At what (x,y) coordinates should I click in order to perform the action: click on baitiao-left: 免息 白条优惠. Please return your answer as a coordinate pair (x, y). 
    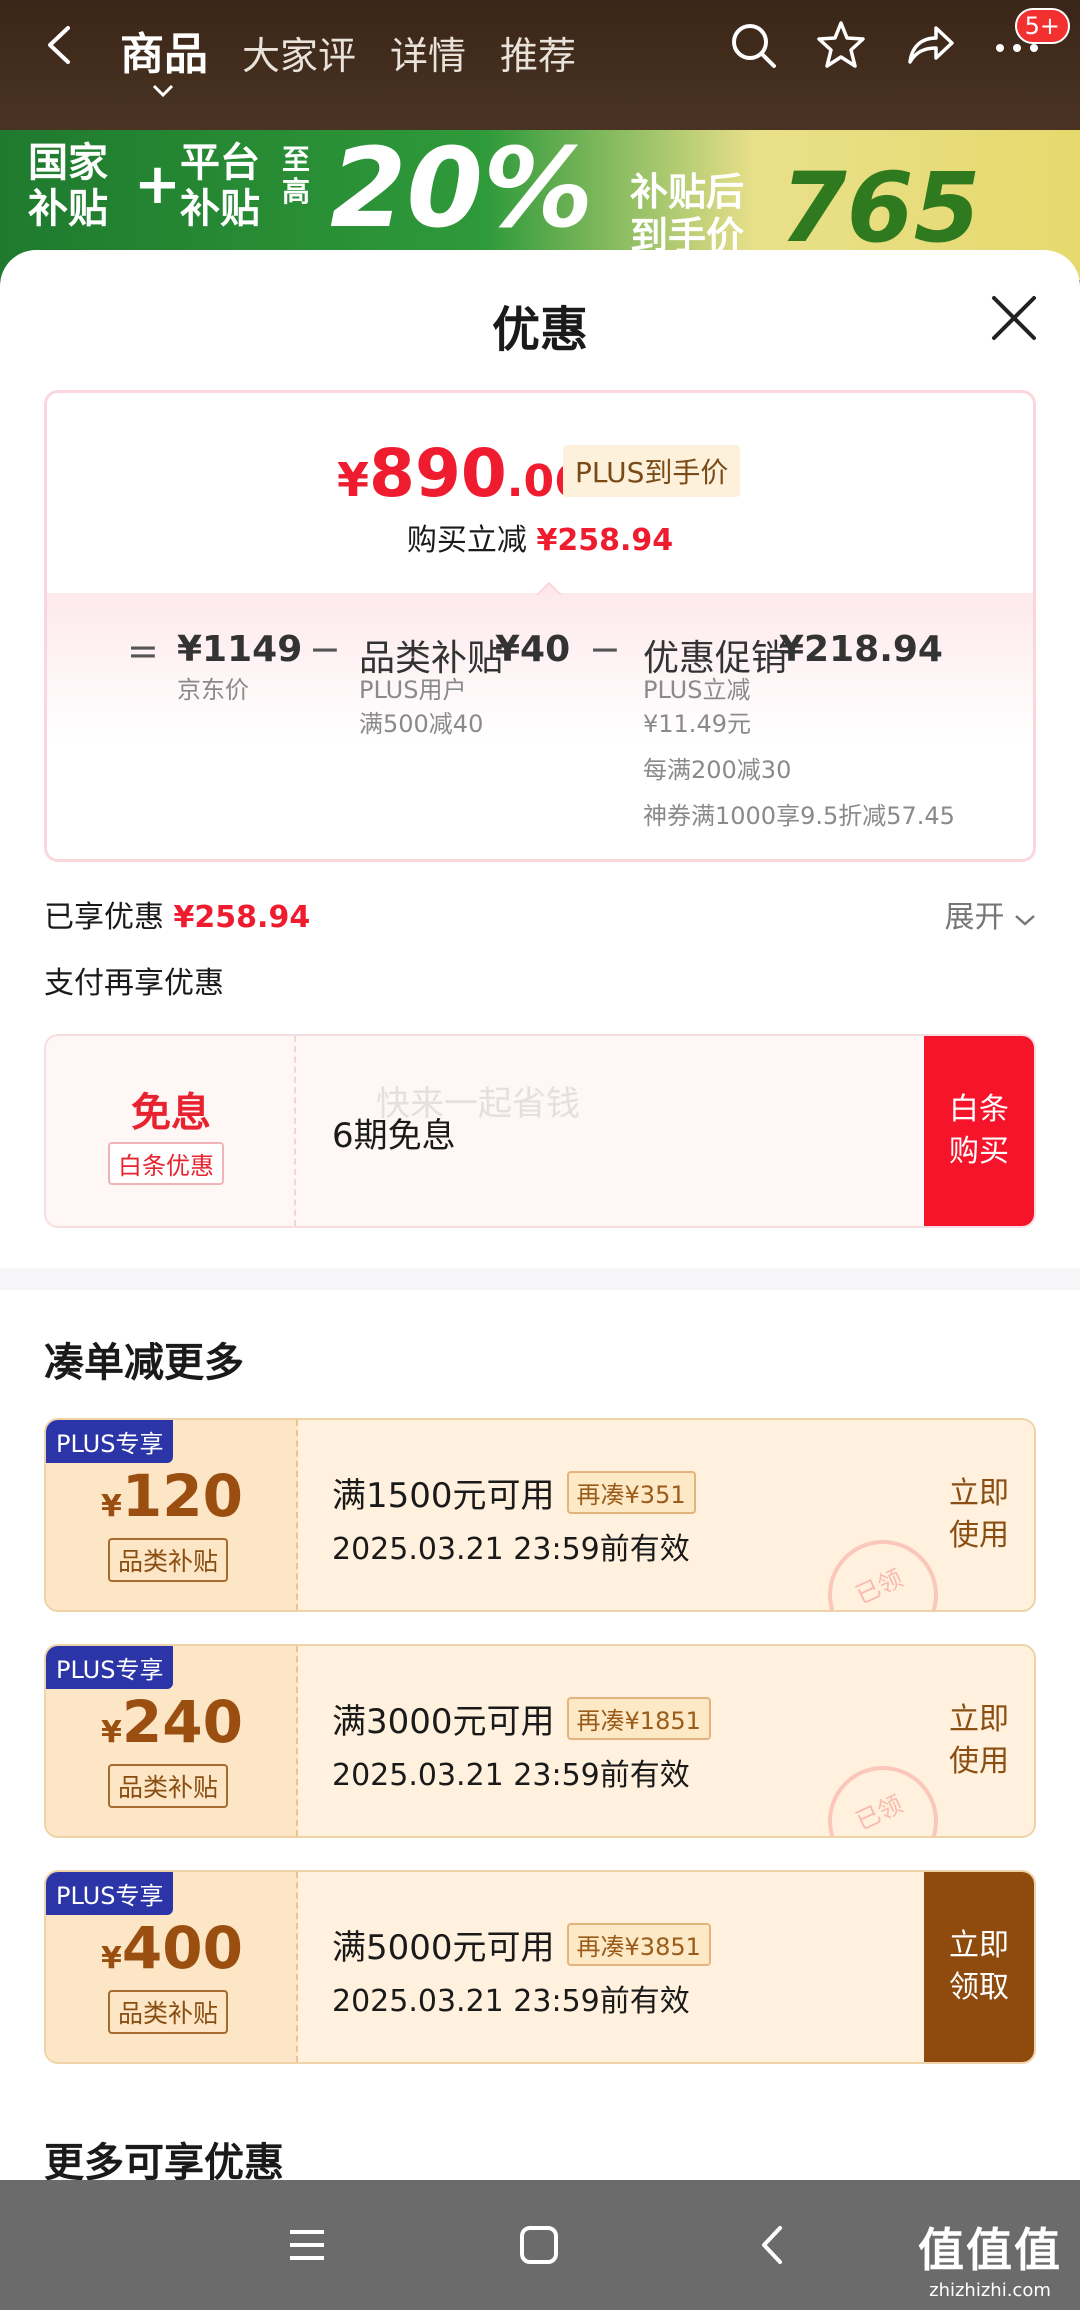
    Looking at the image, I should click on (171, 1131).